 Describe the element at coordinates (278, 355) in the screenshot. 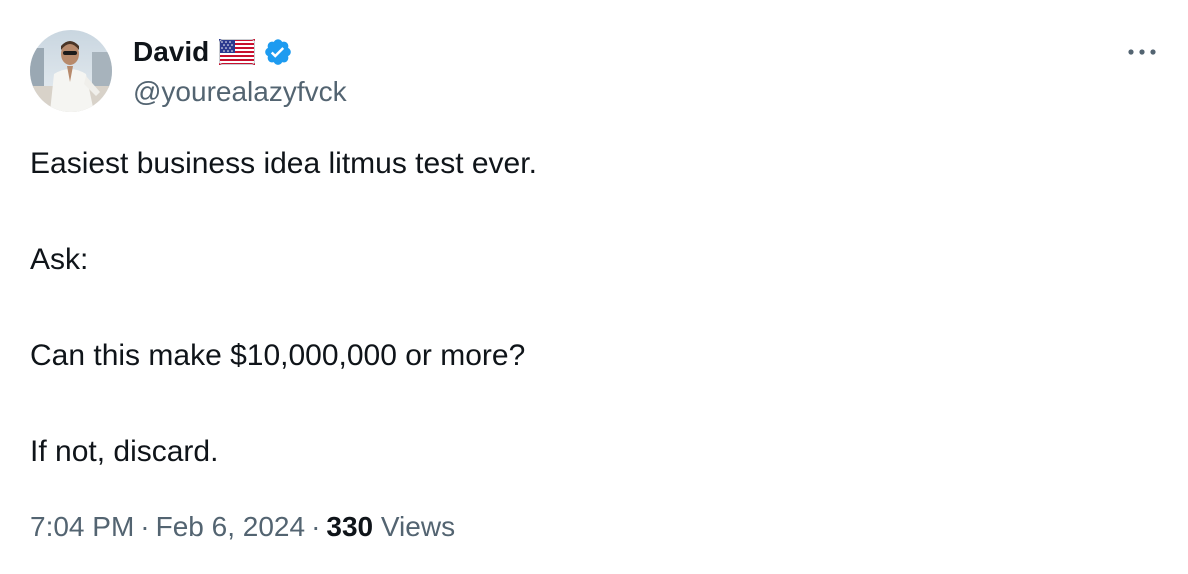

I see `tweet-line: Can this make $10,000,000 or more?` at that location.